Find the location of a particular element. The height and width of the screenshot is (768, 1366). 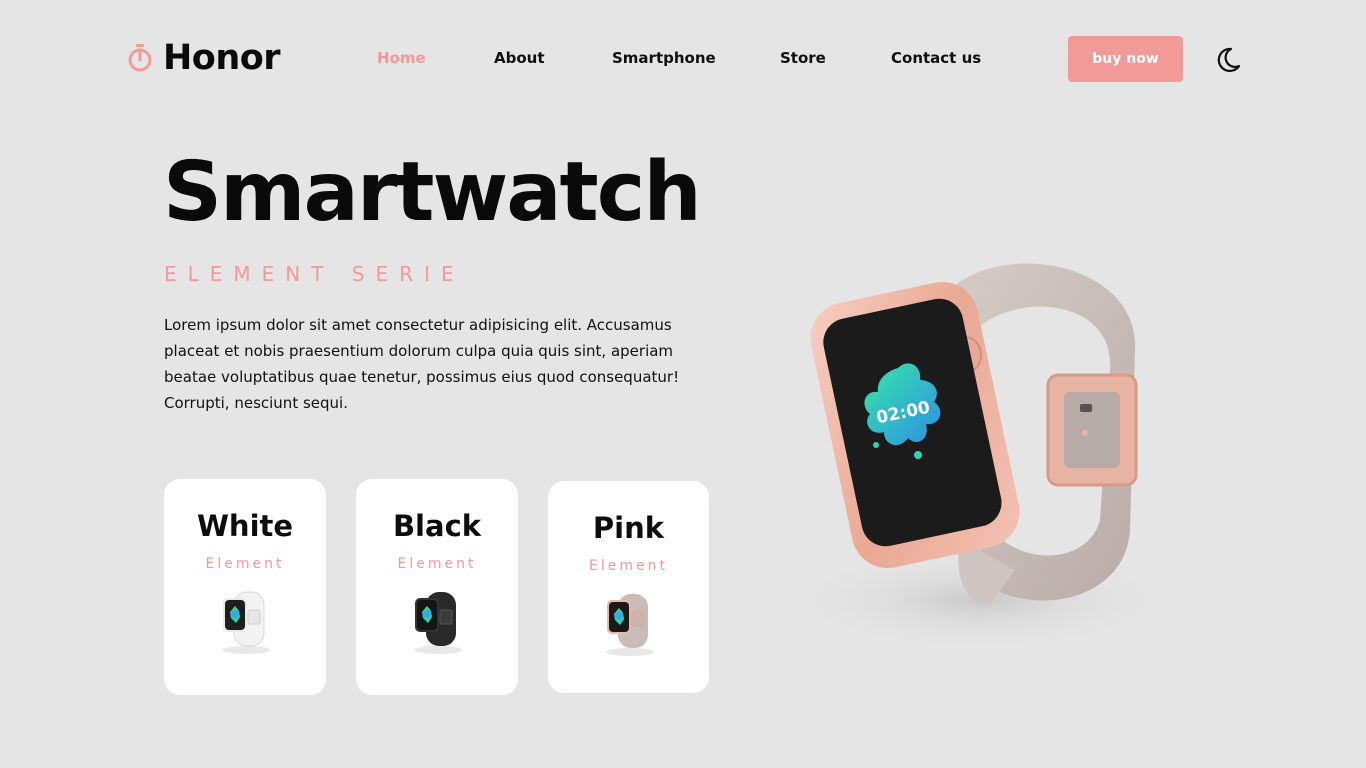

color-card-pink: Pink Element is located at coordinates (628, 587).